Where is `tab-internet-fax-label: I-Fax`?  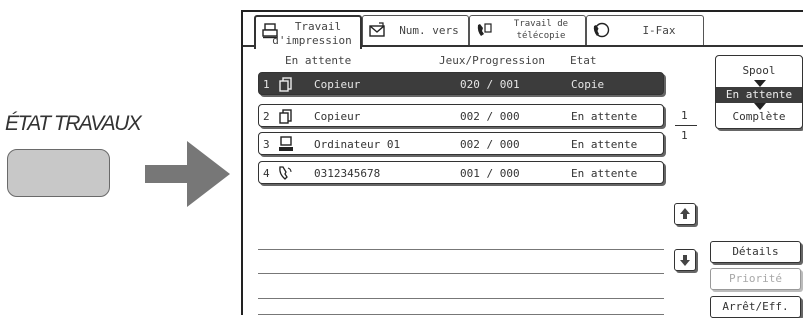
tab-internet-fax-label: I-Fax is located at coordinates (659, 30).